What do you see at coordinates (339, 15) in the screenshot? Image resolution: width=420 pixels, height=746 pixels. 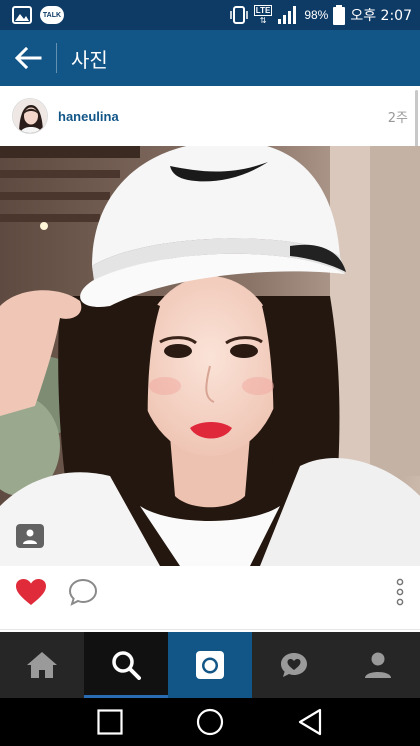 I see `battery-icon` at bounding box center [339, 15].